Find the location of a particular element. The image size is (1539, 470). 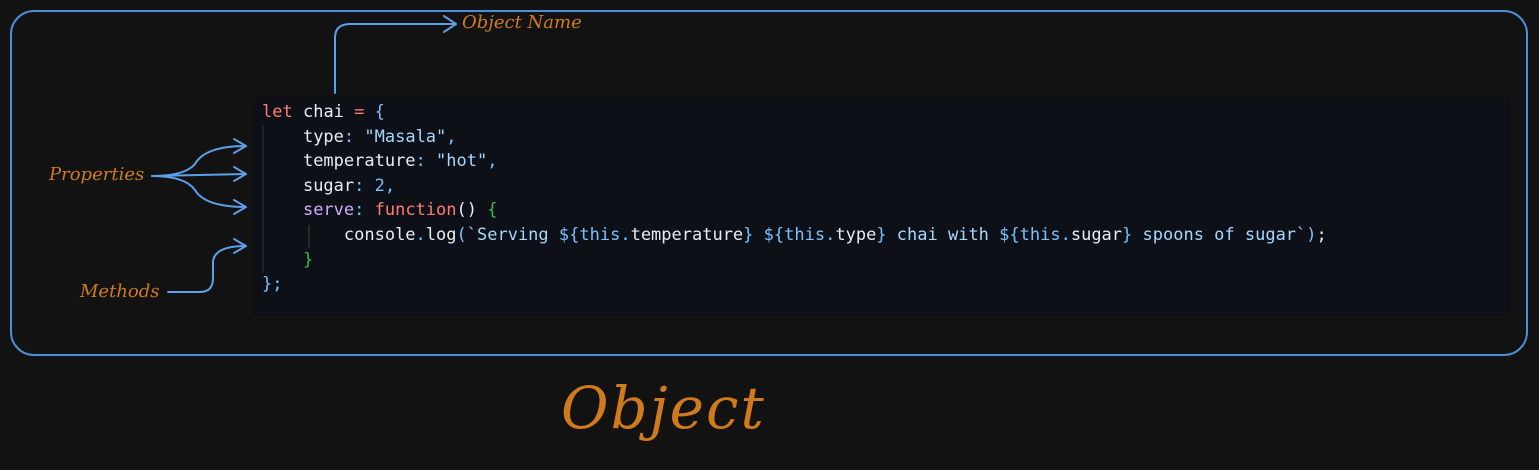

diagram-caption: Object is located at coordinates (663, 408).